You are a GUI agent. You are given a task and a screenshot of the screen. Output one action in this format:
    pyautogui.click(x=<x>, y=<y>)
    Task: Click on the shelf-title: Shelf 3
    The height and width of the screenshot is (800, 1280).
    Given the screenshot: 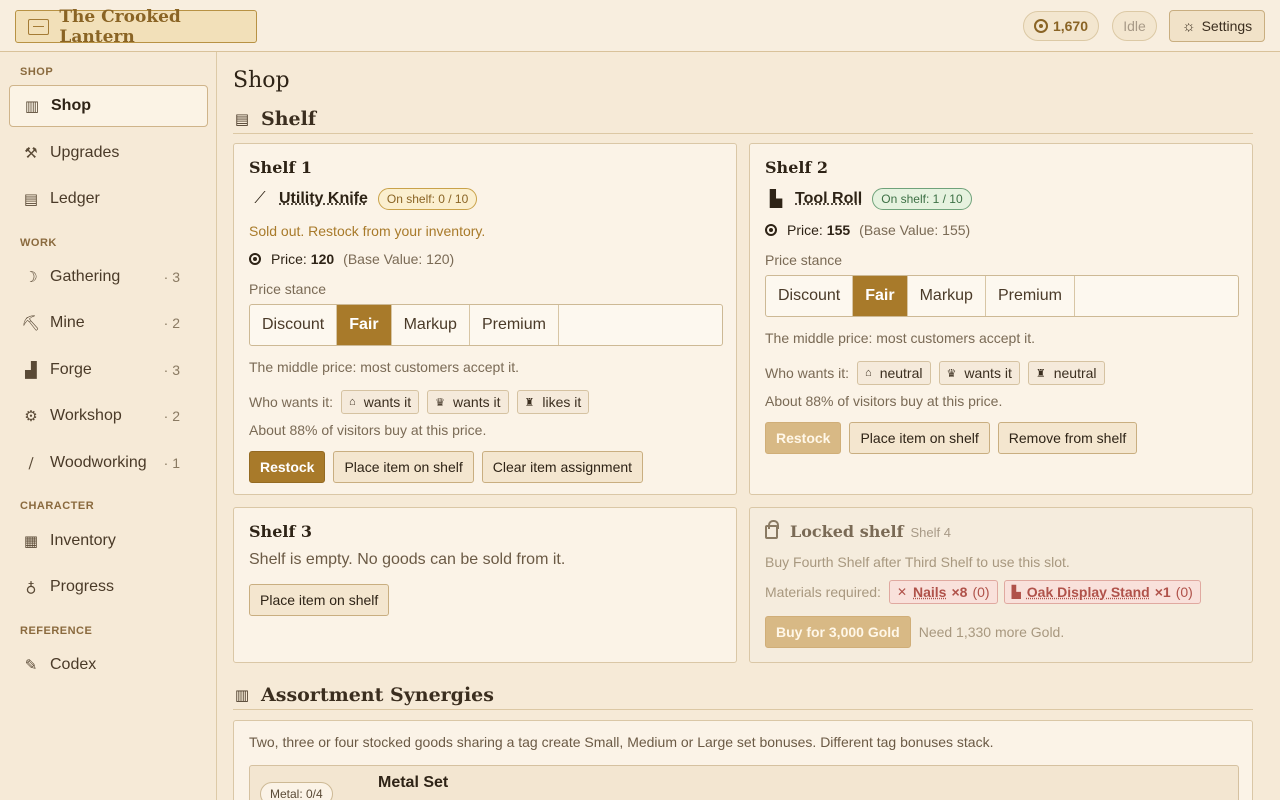 What is the action you would take?
    pyautogui.click(x=281, y=531)
    